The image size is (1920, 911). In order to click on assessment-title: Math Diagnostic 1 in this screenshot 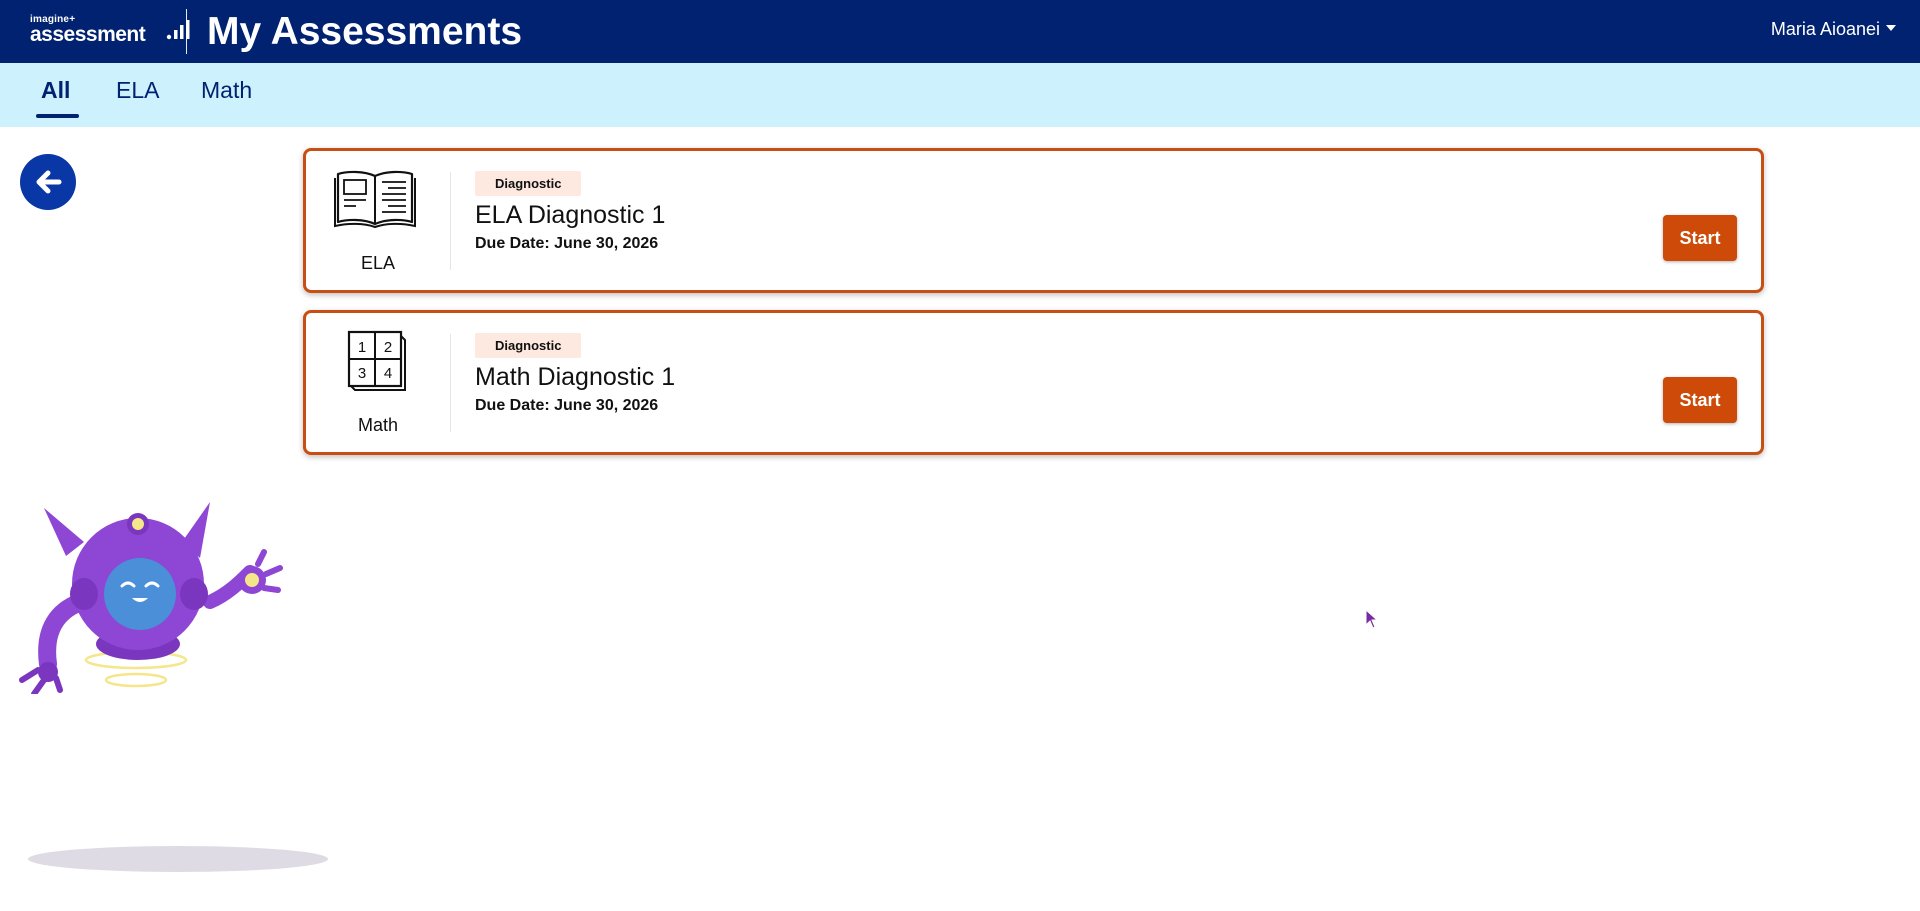, I will do `click(575, 377)`.